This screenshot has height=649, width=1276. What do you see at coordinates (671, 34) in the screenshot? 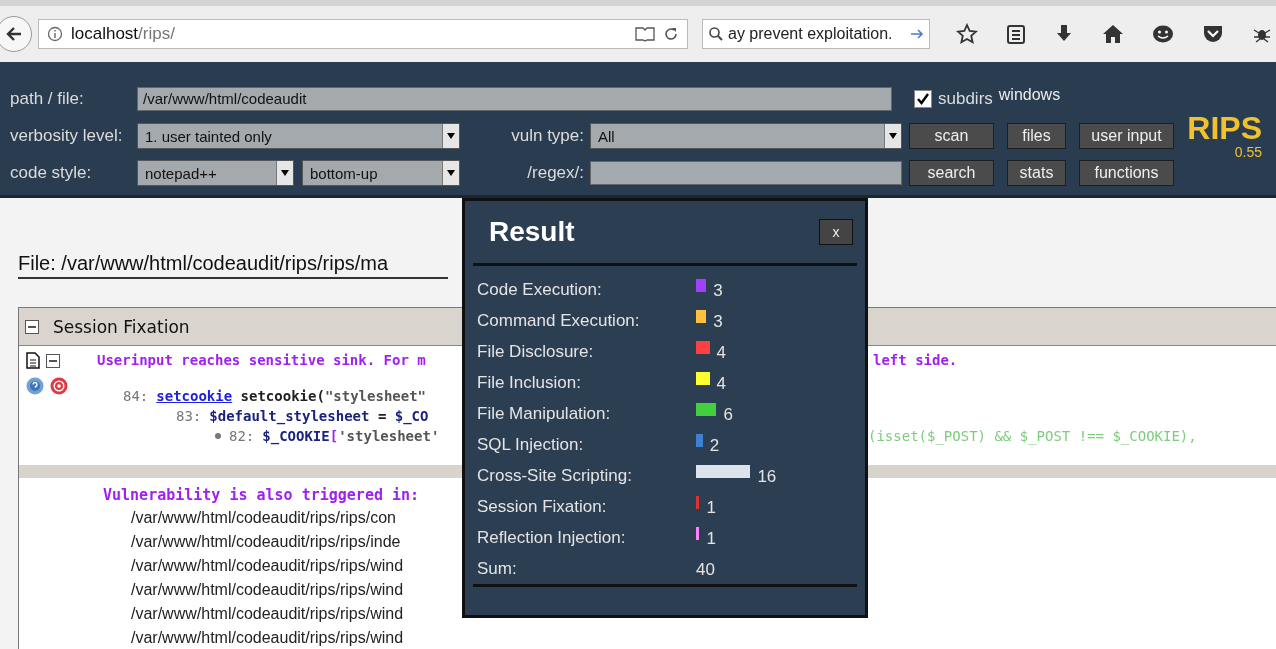
I see `reload-icon` at bounding box center [671, 34].